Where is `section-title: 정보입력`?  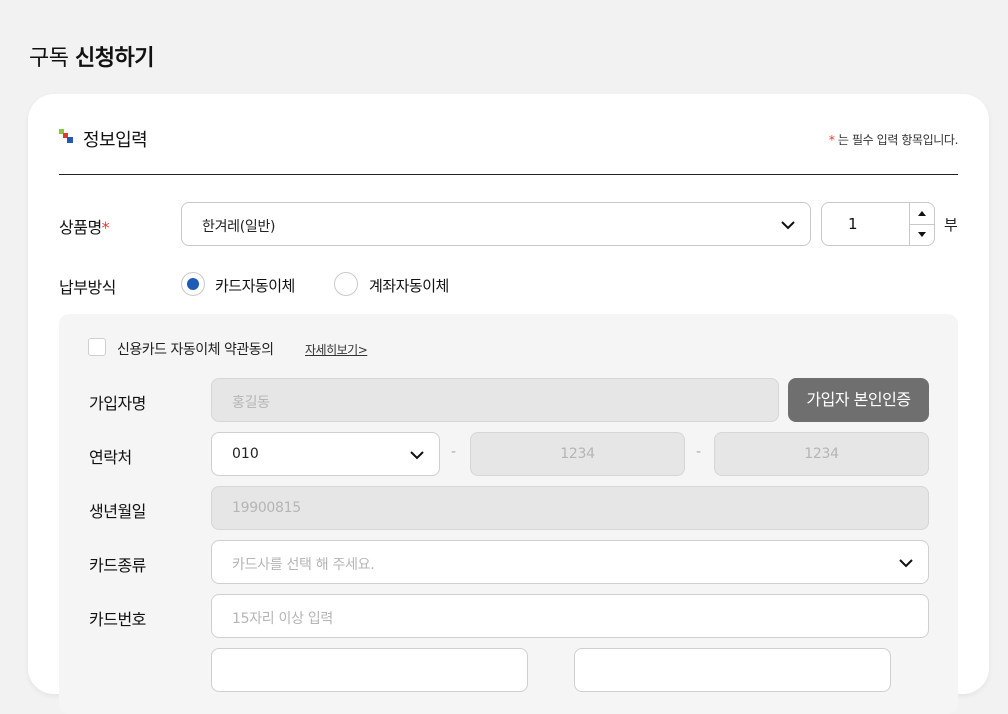 section-title: 정보입력 is located at coordinates (115, 140).